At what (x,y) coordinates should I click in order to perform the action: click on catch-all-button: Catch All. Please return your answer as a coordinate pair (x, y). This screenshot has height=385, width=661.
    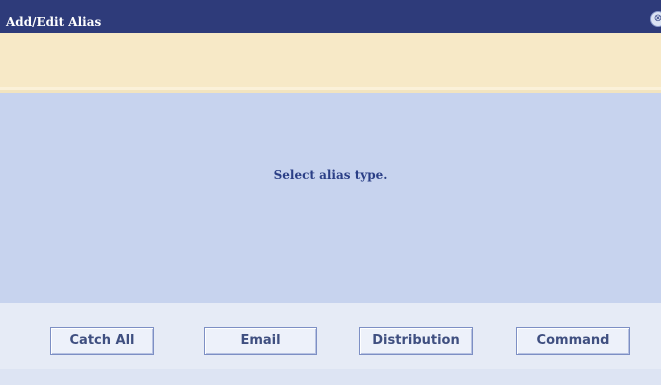
    Looking at the image, I should click on (102, 341).